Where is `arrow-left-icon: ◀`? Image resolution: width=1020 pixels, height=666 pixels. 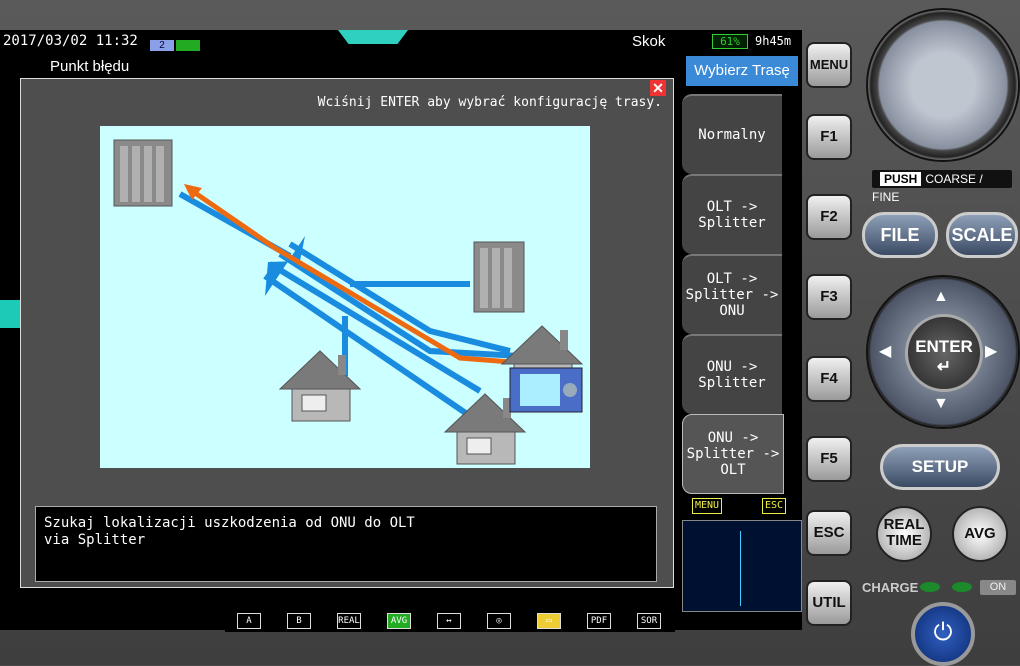
arrow-left-icon: ◀ is located at coordinates (885, 351).